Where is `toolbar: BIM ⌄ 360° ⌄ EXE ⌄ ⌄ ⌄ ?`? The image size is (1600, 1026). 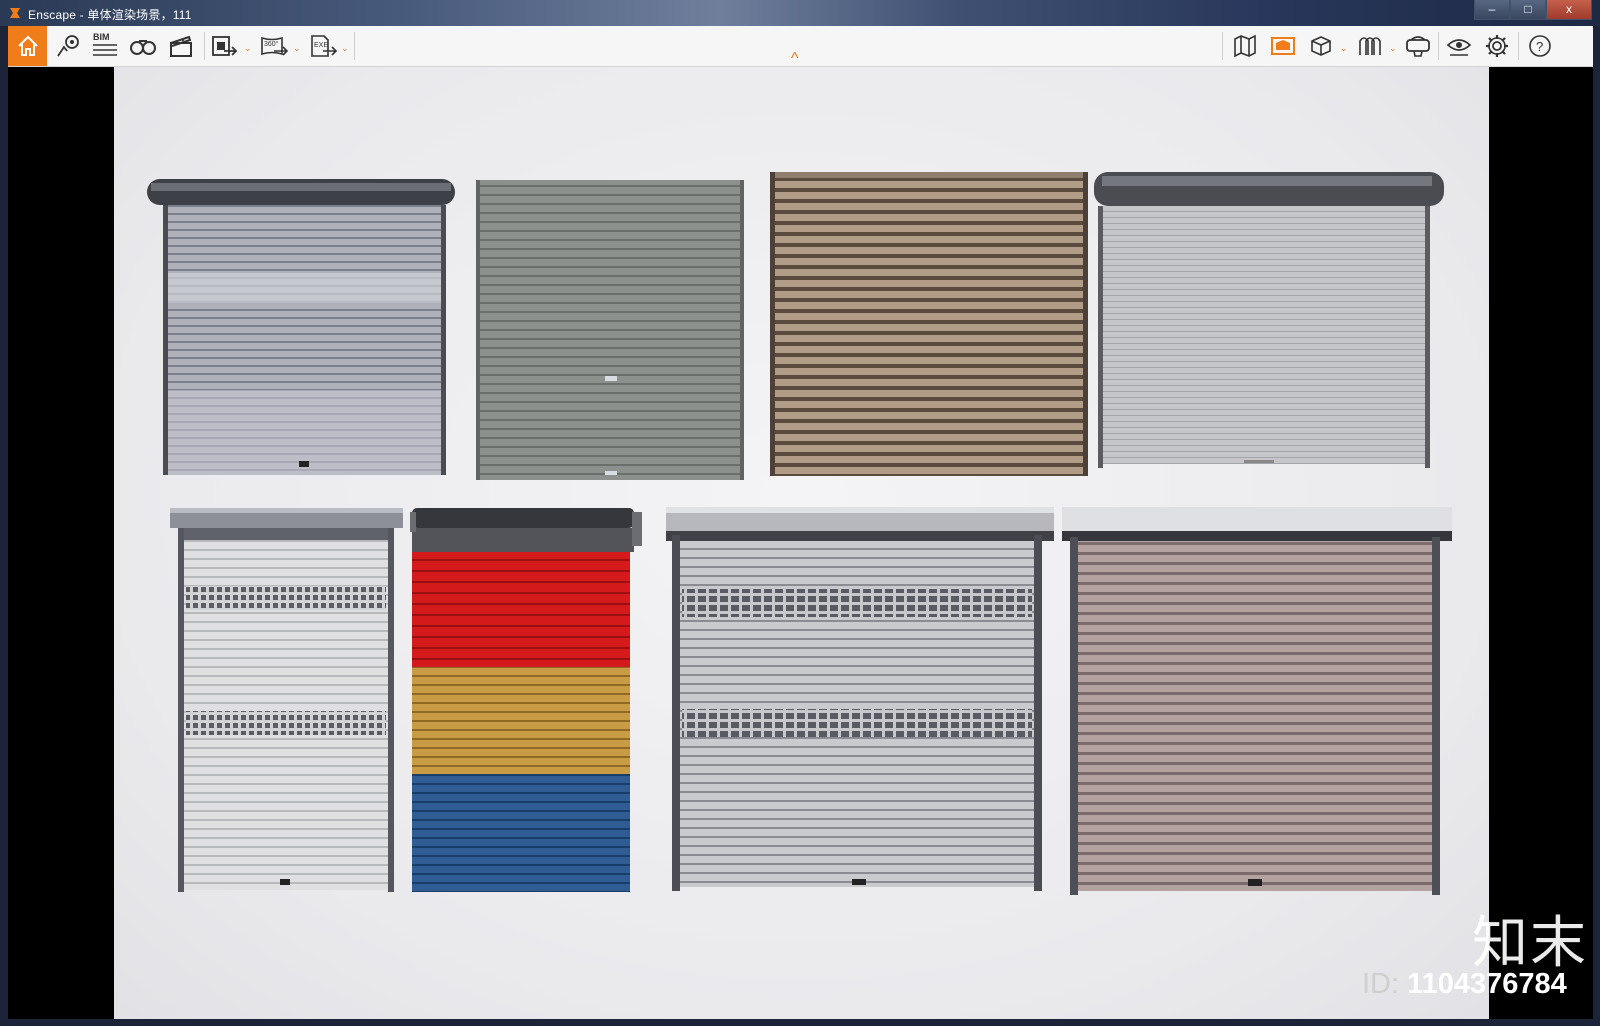
toolbar: BIM ⌄ 360° ⌄ EXE ⌄ ⌄ ⌄ ? is located at coordinates (800, 46).